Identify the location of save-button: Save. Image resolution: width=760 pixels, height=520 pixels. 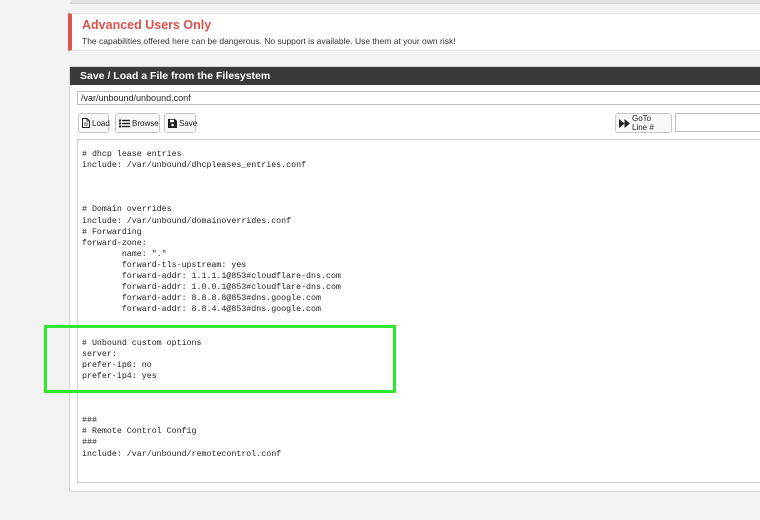
(181, 123).